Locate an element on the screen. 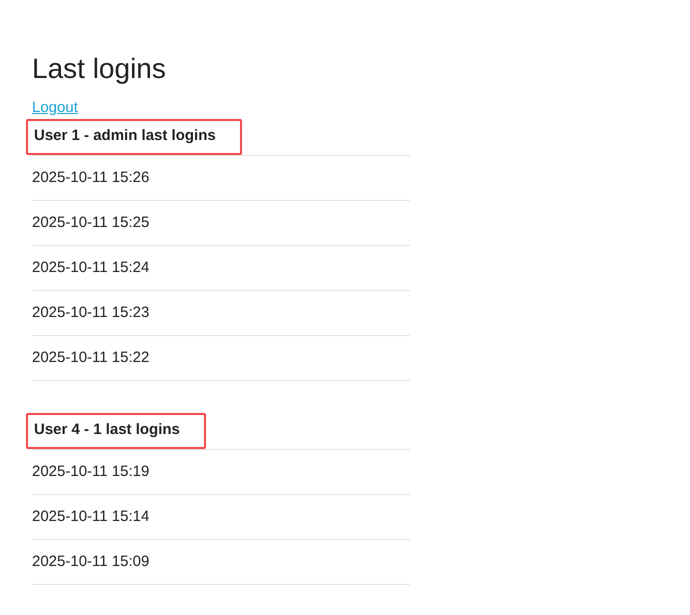  login-time: 2025-10-11 15:19 is located at coordinates (221, 472).